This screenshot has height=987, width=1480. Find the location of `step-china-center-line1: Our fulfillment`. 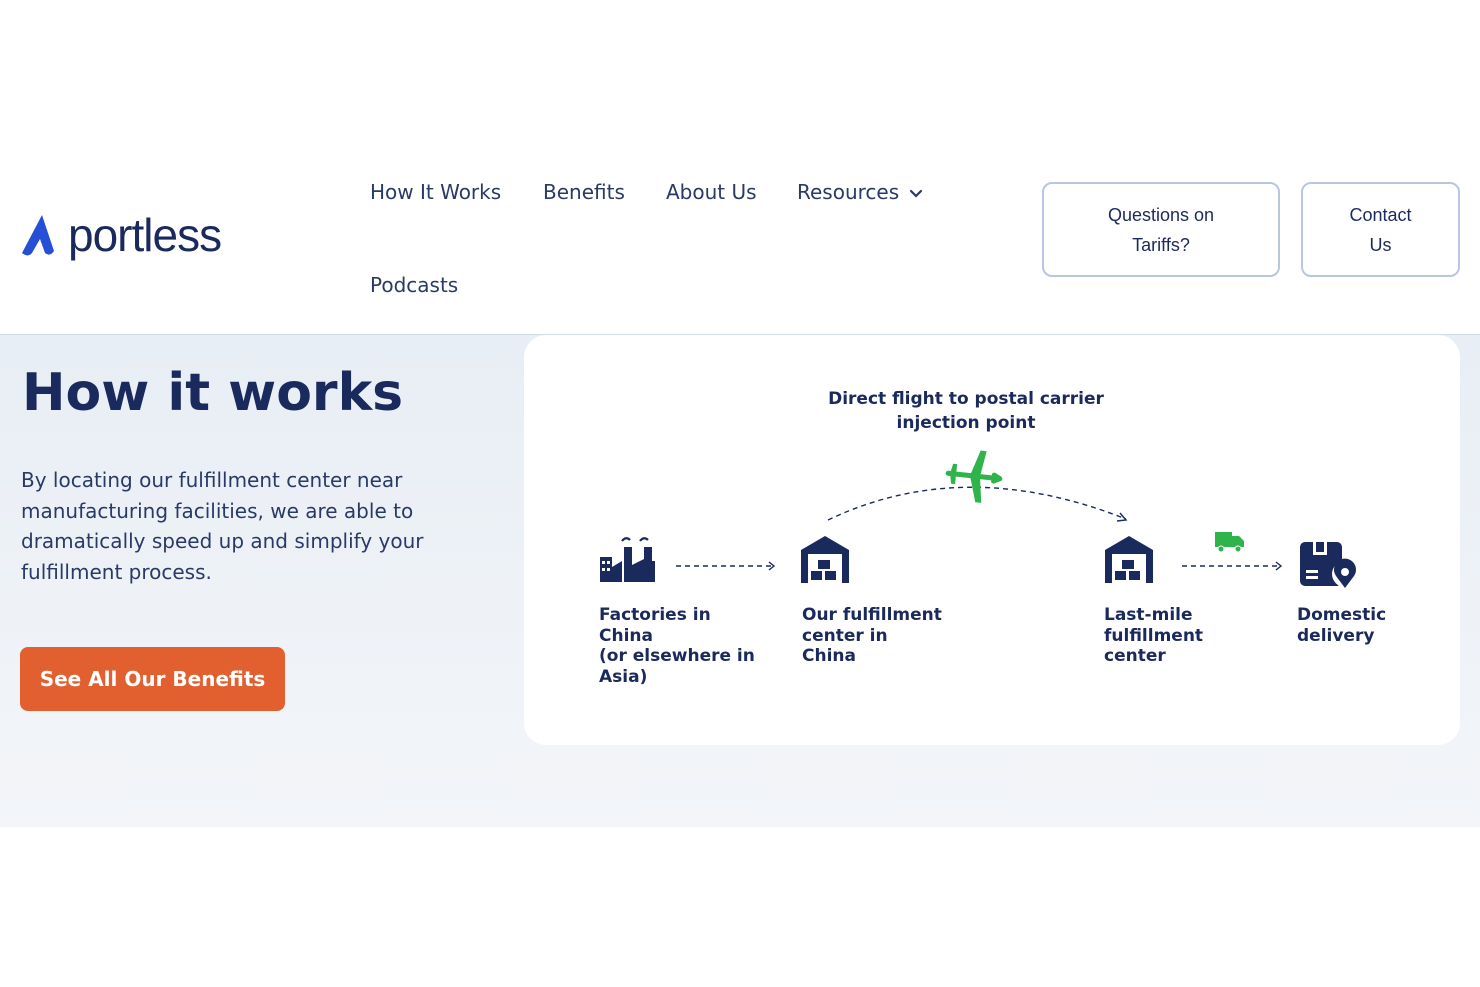

step-china-center-line1: Our fulfillment is located at coordinates (872, 615).